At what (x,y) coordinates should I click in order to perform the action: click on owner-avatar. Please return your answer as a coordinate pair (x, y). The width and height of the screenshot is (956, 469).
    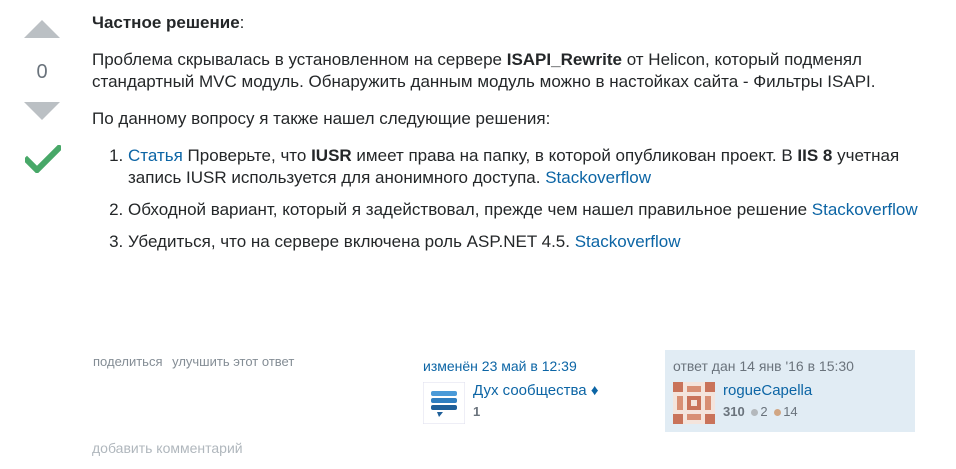
    Looking at the image, I should click on (694, 403).